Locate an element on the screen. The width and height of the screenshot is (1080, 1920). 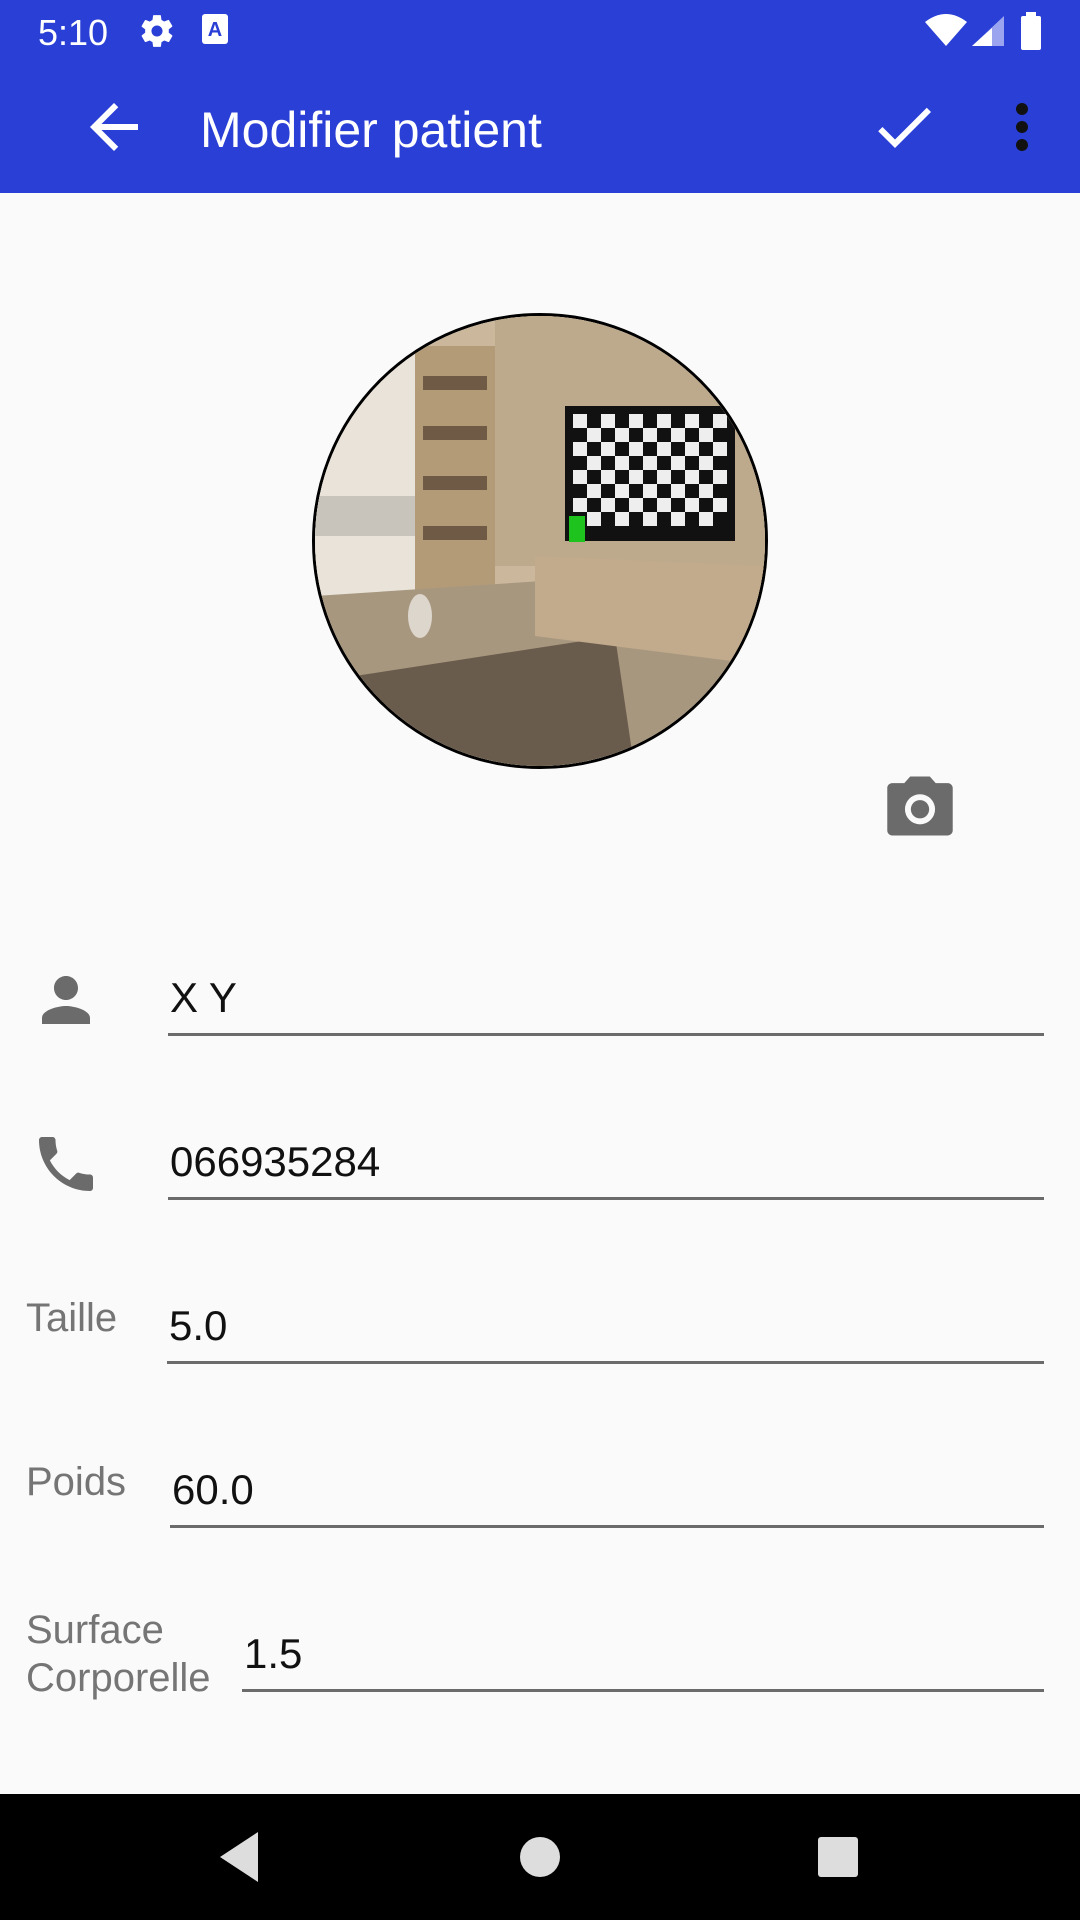
back-triangle-icon is located at coordinates (239, 1857).